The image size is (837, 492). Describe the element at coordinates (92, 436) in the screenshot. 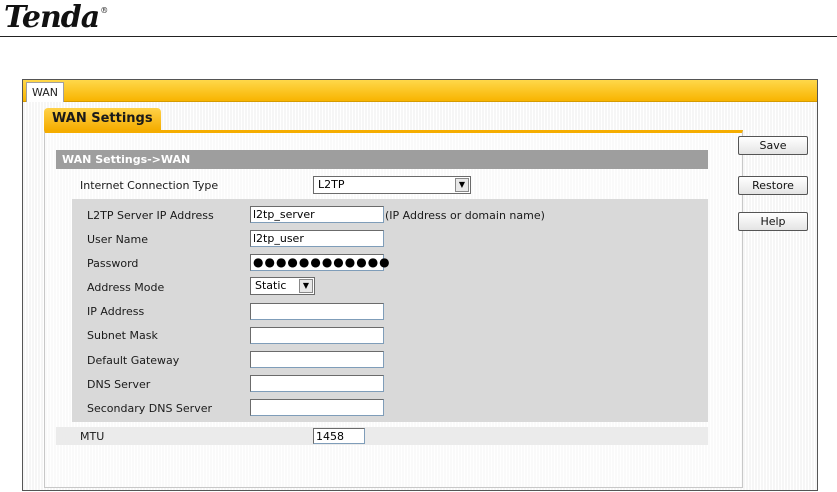

I see `mtu-label: MTU` at that location.